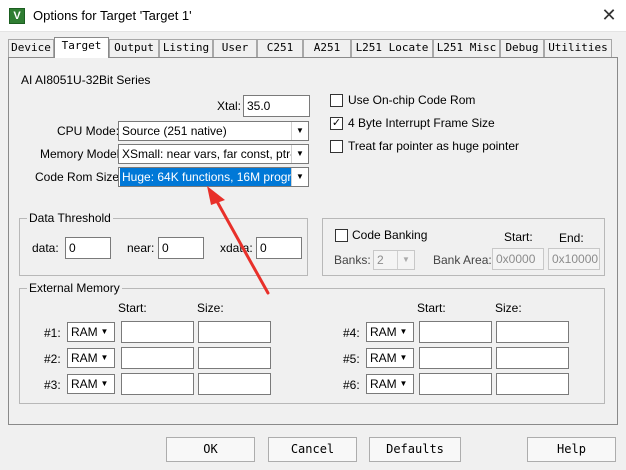  What do you see at coordinates (88, 131) in the screenshot?
I see `cpu-mode-label: CPU Mode:` at bounding box center [88, 131].